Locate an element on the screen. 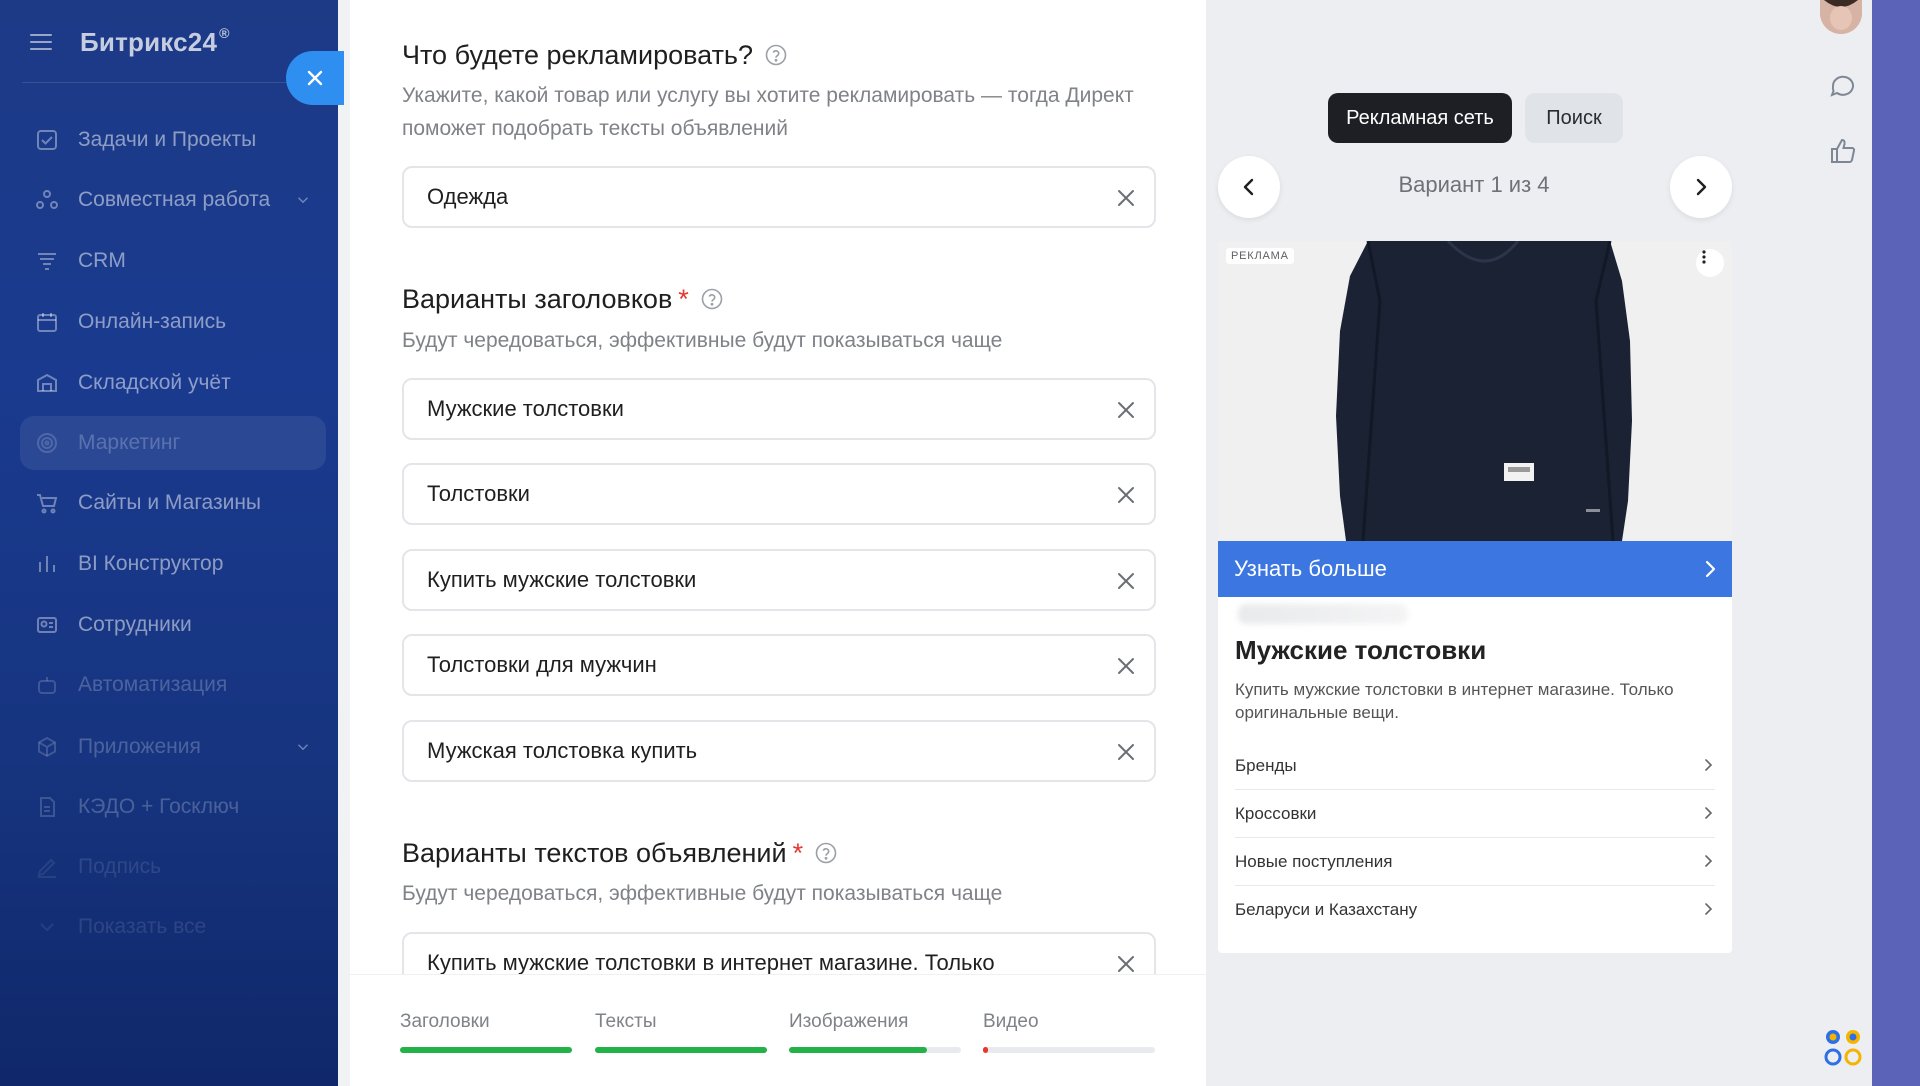 This screenshot has width=1920, height=1086. menu-icon is located at coordinates (41, 42).